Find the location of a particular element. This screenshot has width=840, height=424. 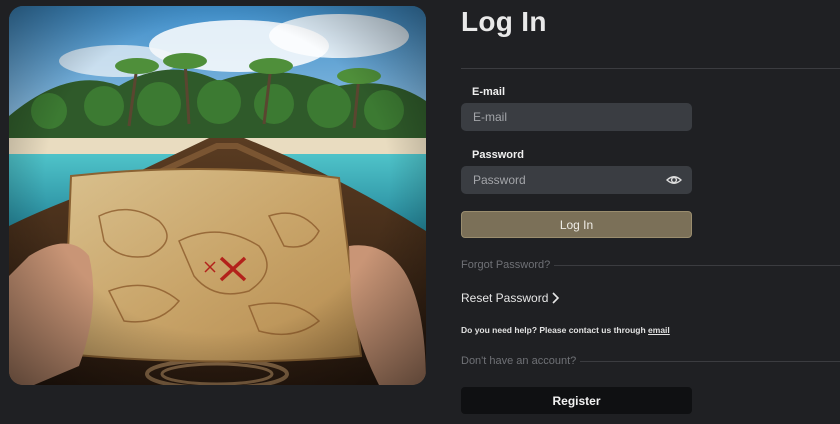

no-account-row: Don't have an account? is located at coordinates (650, 361).